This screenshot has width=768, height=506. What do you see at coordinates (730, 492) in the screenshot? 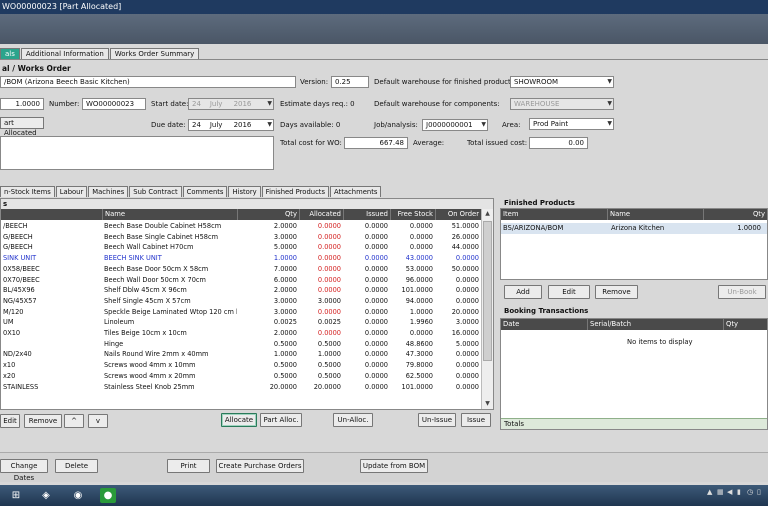
I see `tray-volume-icon: ◀` at bounding box center [730, 492].